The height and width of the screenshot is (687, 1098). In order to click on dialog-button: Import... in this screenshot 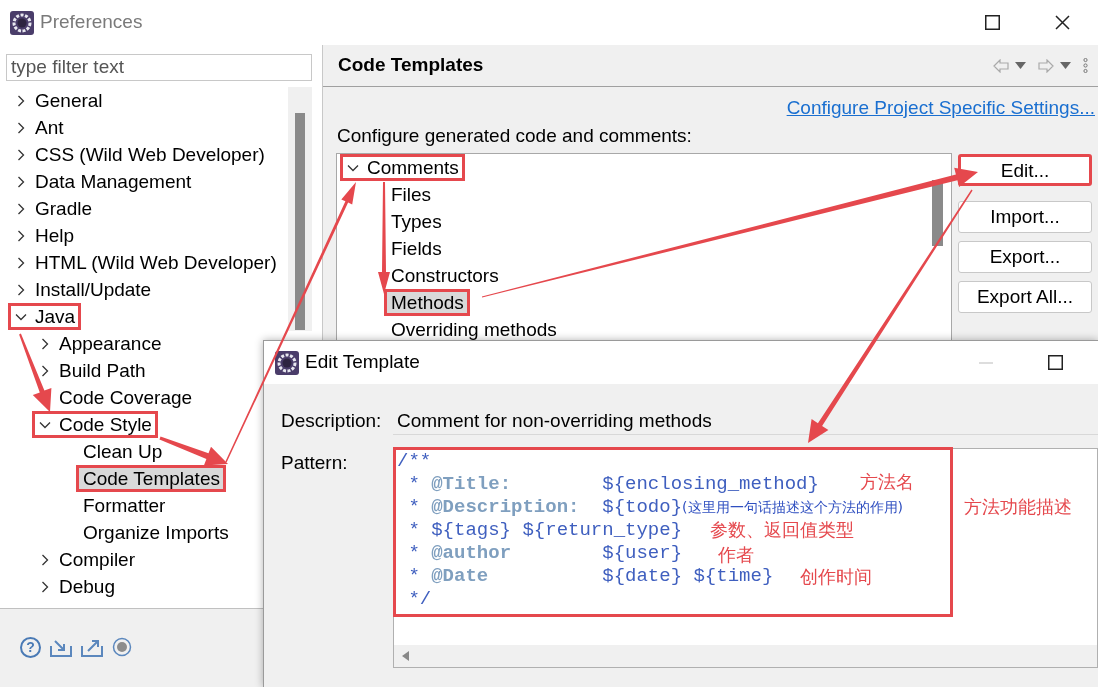, I will do `click(1025, 217)`.